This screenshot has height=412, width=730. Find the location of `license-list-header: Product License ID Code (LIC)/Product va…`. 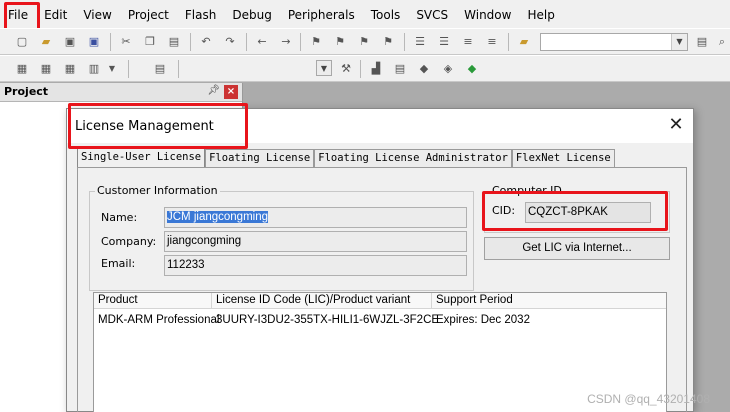

license-list-header: Product License ID Code (LIC)/Product va… is located at coordinates (380, 301).